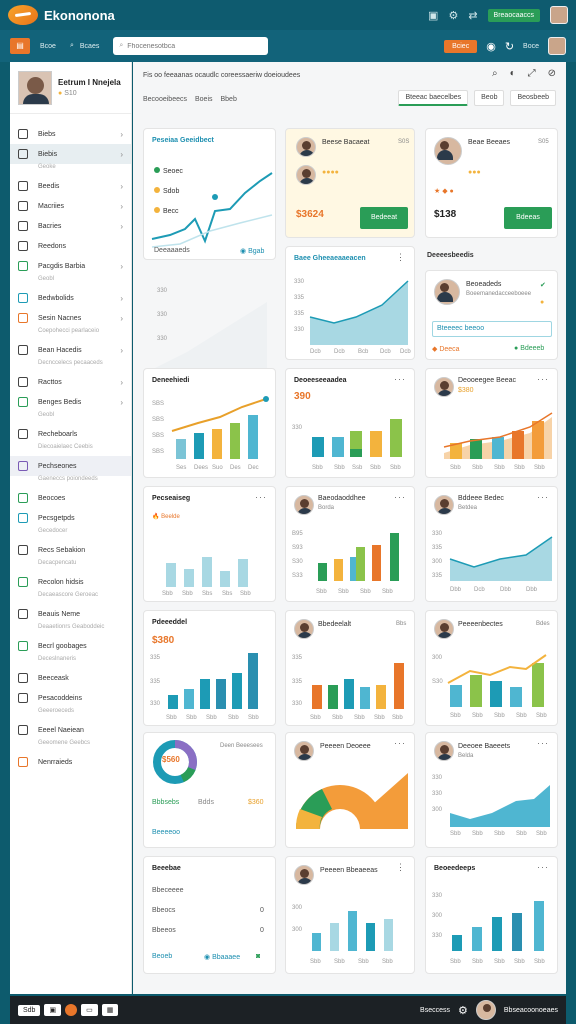 The width and height of the screenshot is (576, 1024). What do you see at coordinates (70, 134) in the screenshot?
I see `sidebar-item: Biebs ›` at bounding box center [70, 134].